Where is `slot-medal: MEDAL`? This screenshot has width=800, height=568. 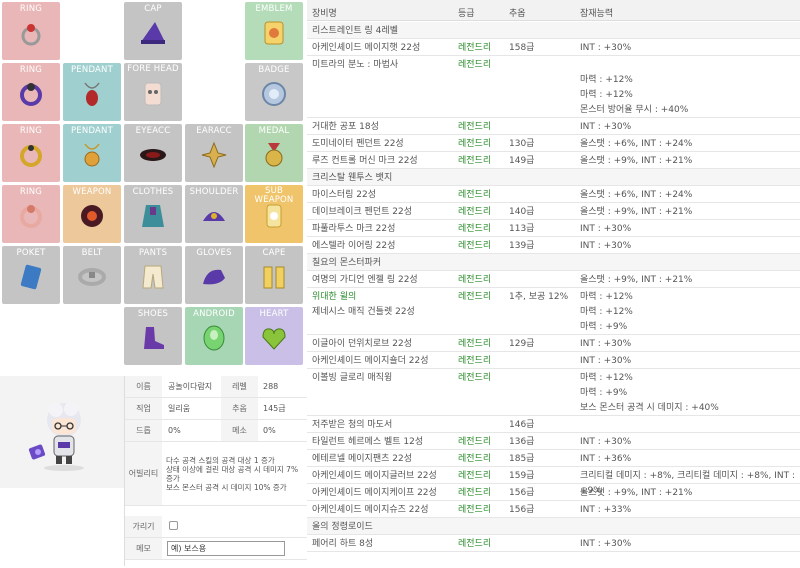 slot-medal: MEDAL is located at coordinates (274, 153).